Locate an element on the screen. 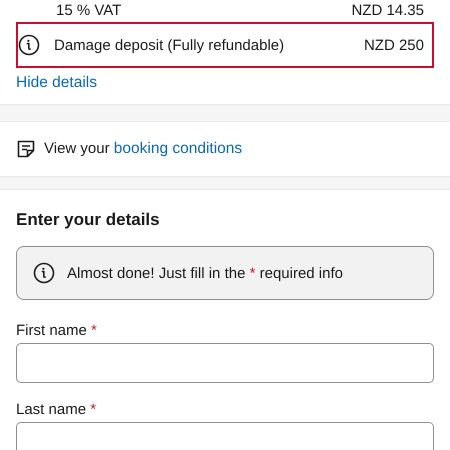 The width and height of the screenshot is (450, 450). section-heading: Enter your details is located at coordinates (88, 220).